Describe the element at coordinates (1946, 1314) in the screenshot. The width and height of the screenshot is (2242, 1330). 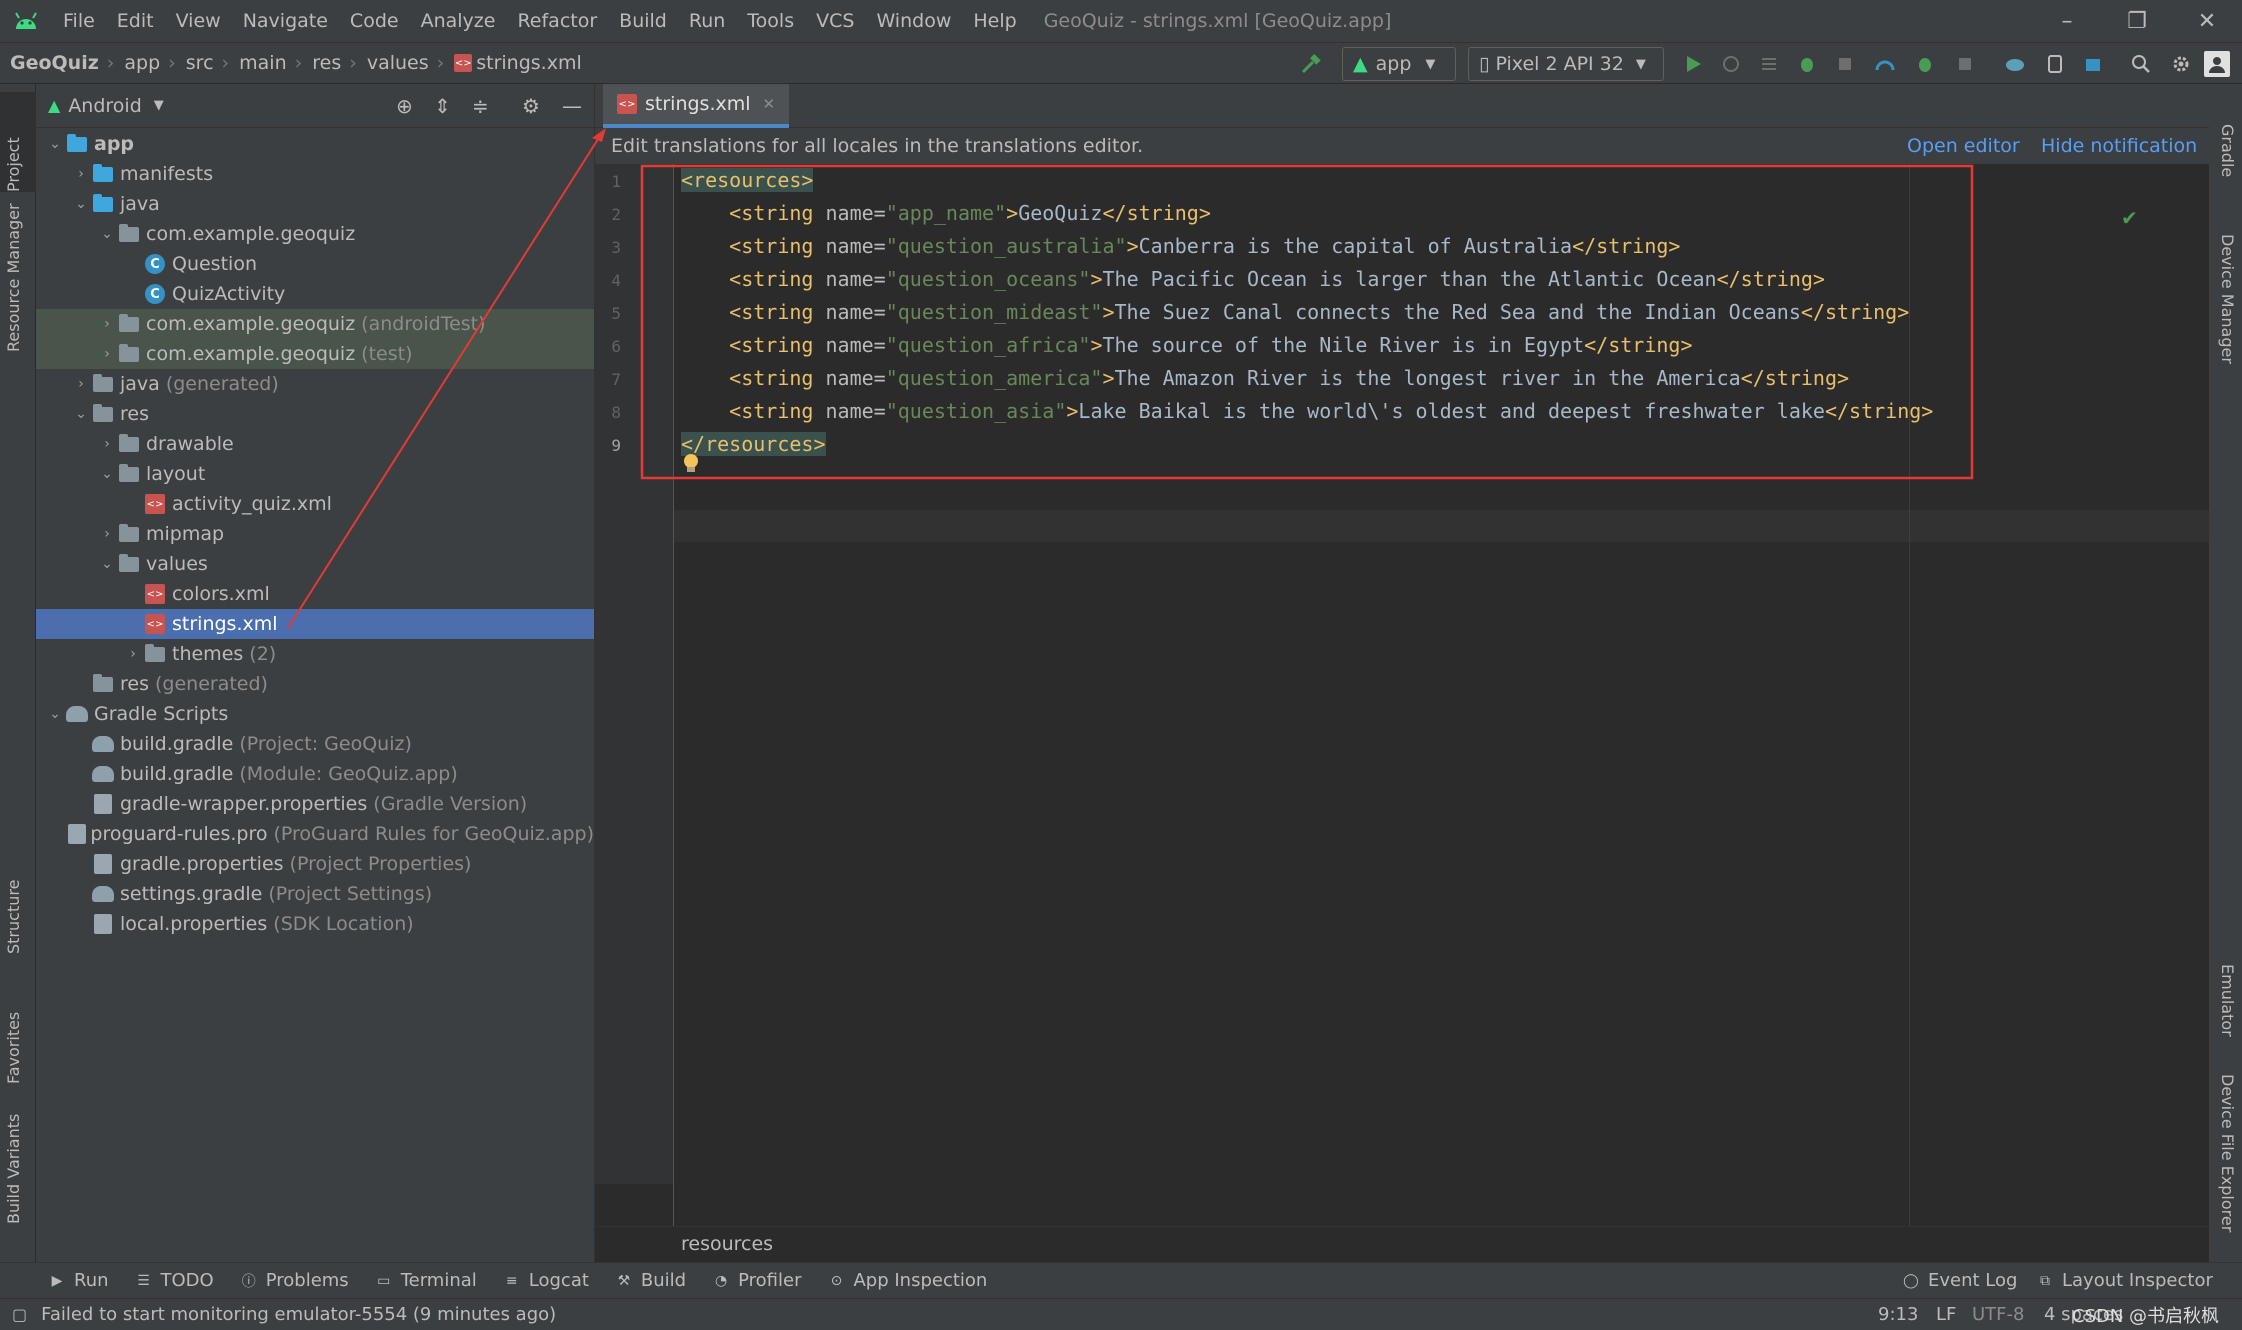
I see `line-separator: LF` at that location.